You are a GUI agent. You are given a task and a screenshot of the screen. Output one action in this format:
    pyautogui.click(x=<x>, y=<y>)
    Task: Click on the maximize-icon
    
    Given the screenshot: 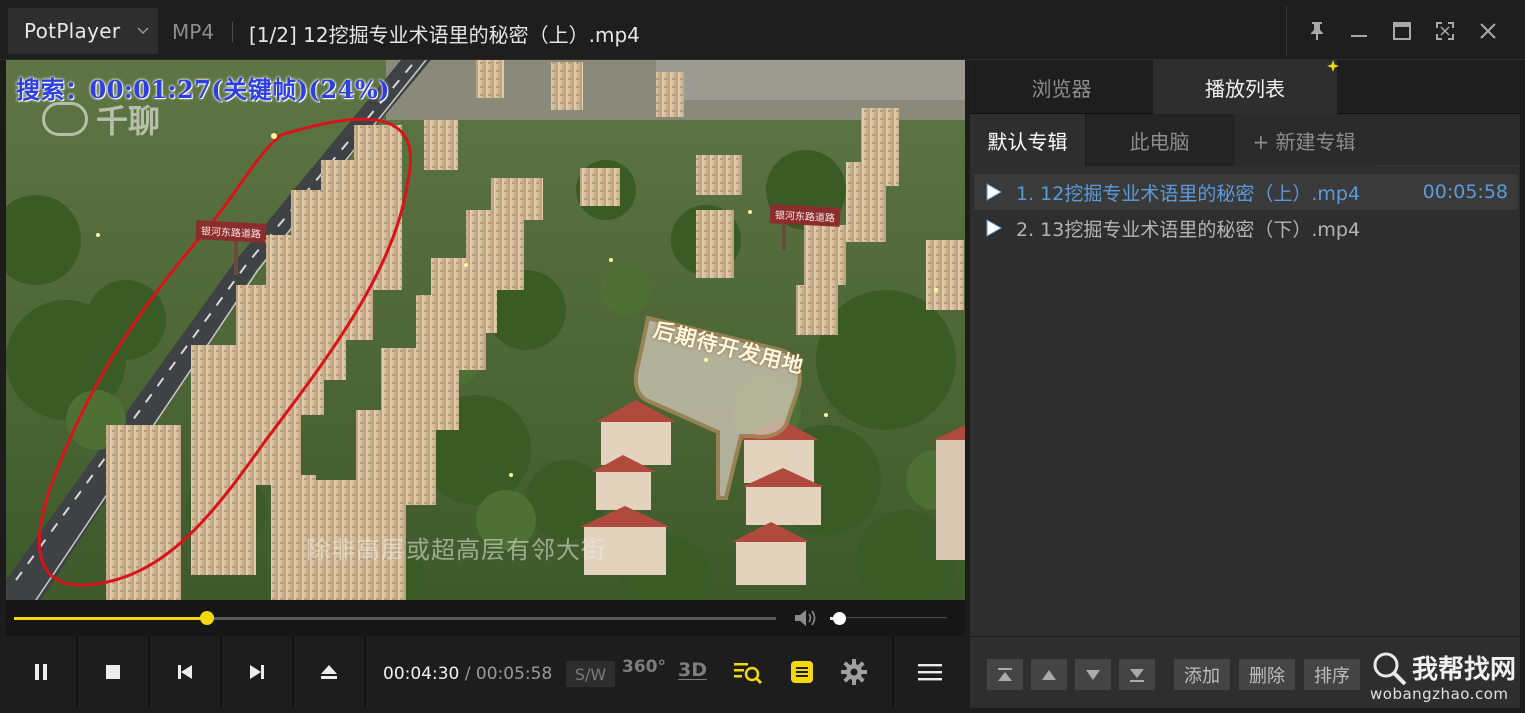 What is the action you would take?
    pyautogui.click(x=1402, y=31)
    